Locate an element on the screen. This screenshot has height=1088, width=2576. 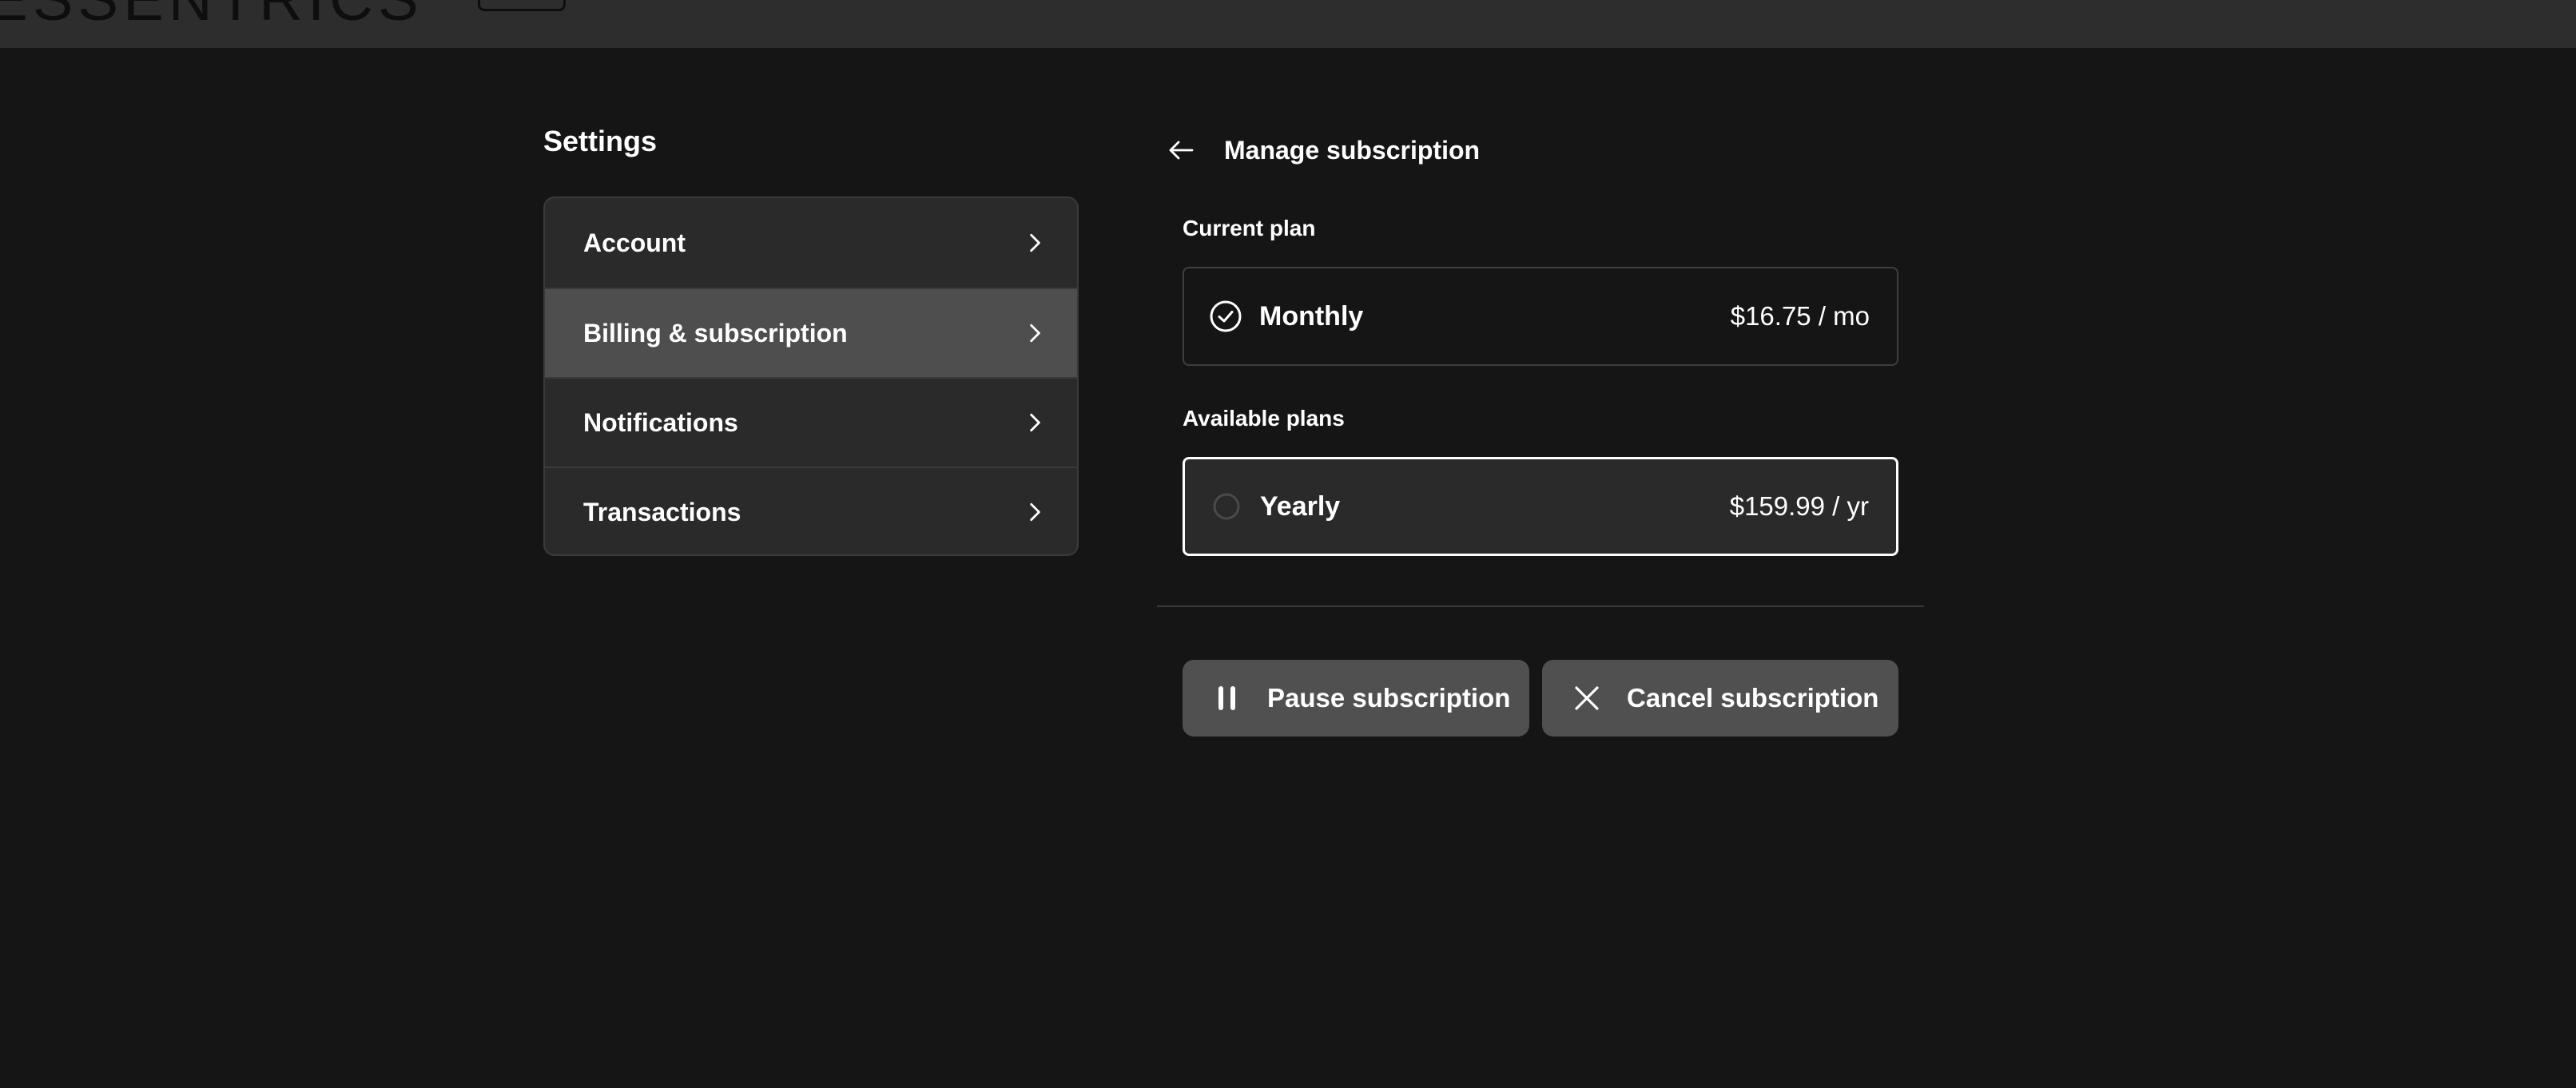
pause-icon is located at coordinates (1227, 698).